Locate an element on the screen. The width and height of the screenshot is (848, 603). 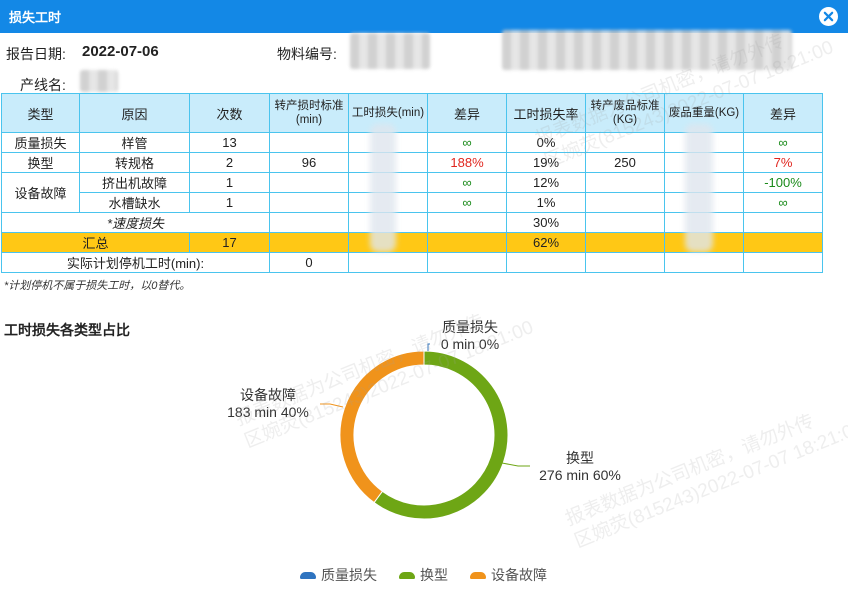
cell-diff: 188% is located at coordinates (467, 162).